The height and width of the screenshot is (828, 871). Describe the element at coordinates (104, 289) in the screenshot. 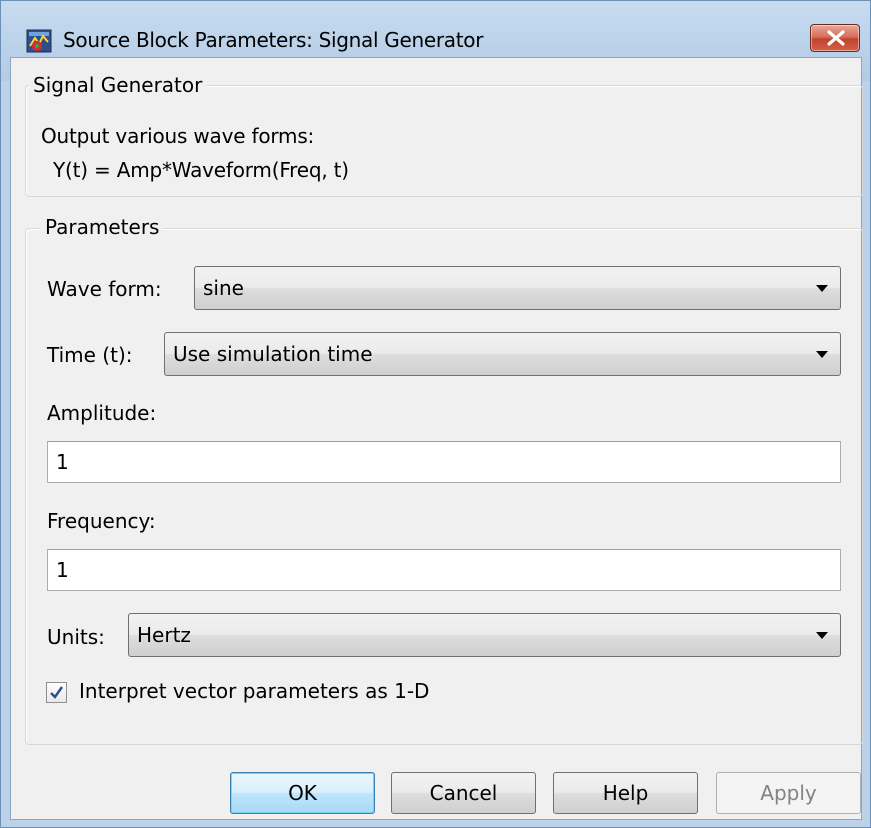

I see `wave-form-label: Wave form:` at that location.